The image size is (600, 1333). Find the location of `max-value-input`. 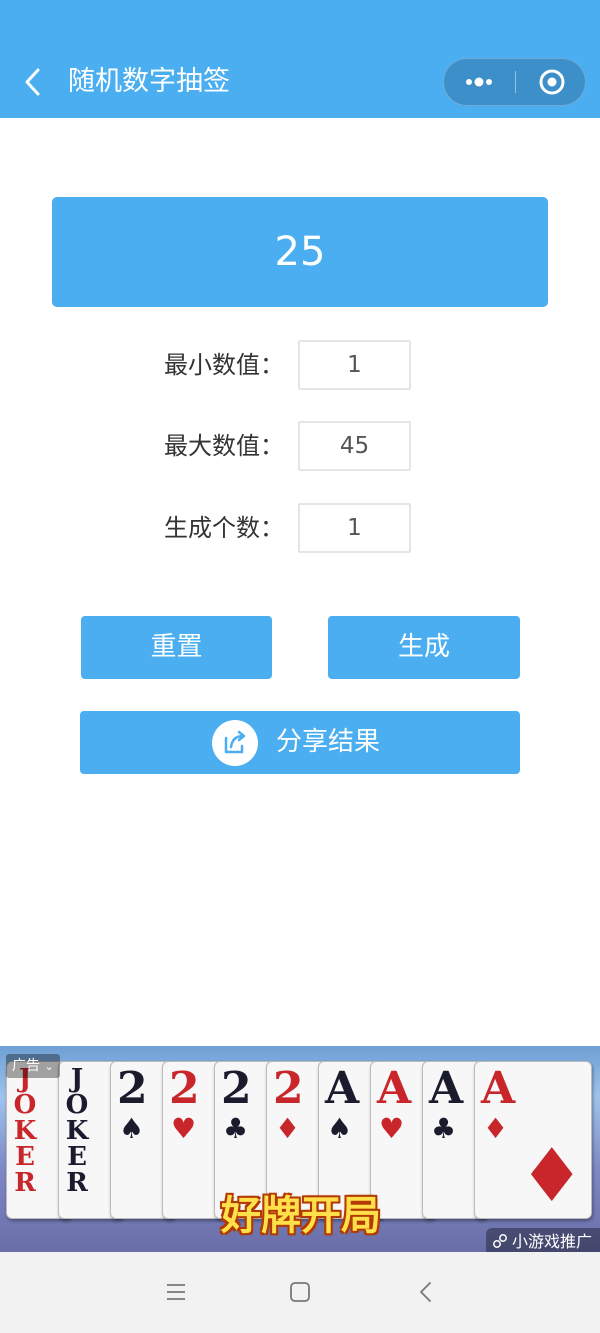

max-value-input is located at coordinates (354, 446).